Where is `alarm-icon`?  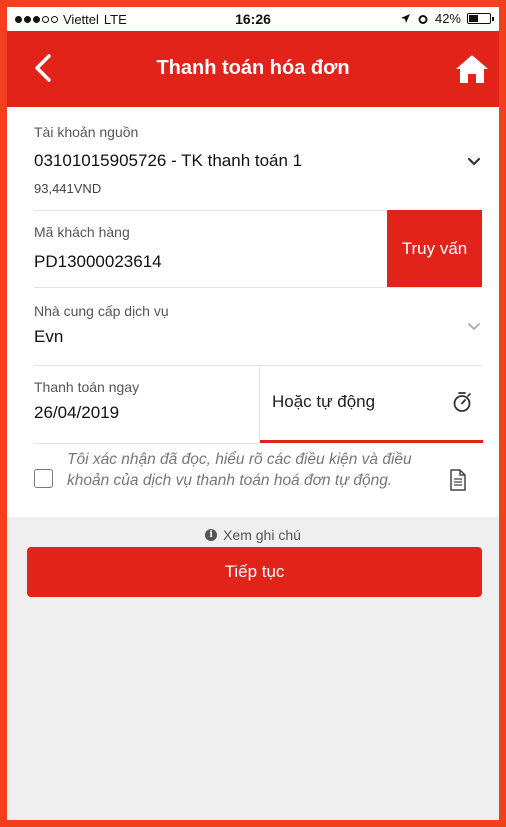
alarm-icon is located at coordinates (423, 19).